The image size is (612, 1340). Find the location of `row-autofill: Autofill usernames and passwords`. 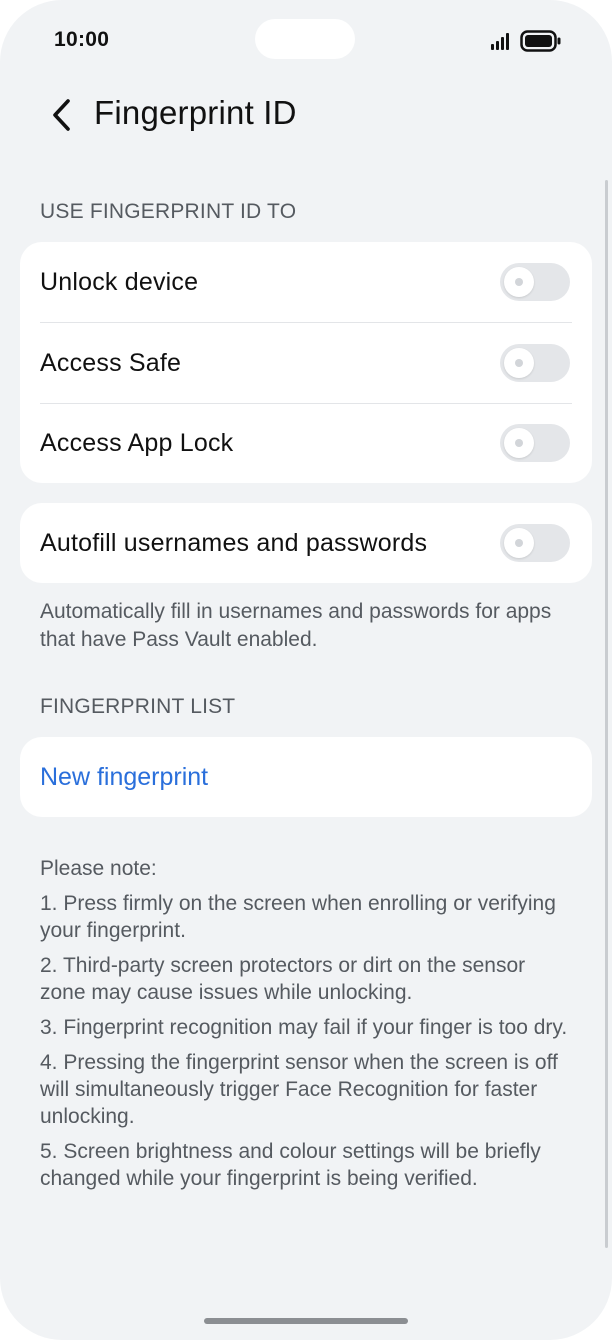

row-autofill: Autofill usernames and passwords is located at coordinates (306, 543).